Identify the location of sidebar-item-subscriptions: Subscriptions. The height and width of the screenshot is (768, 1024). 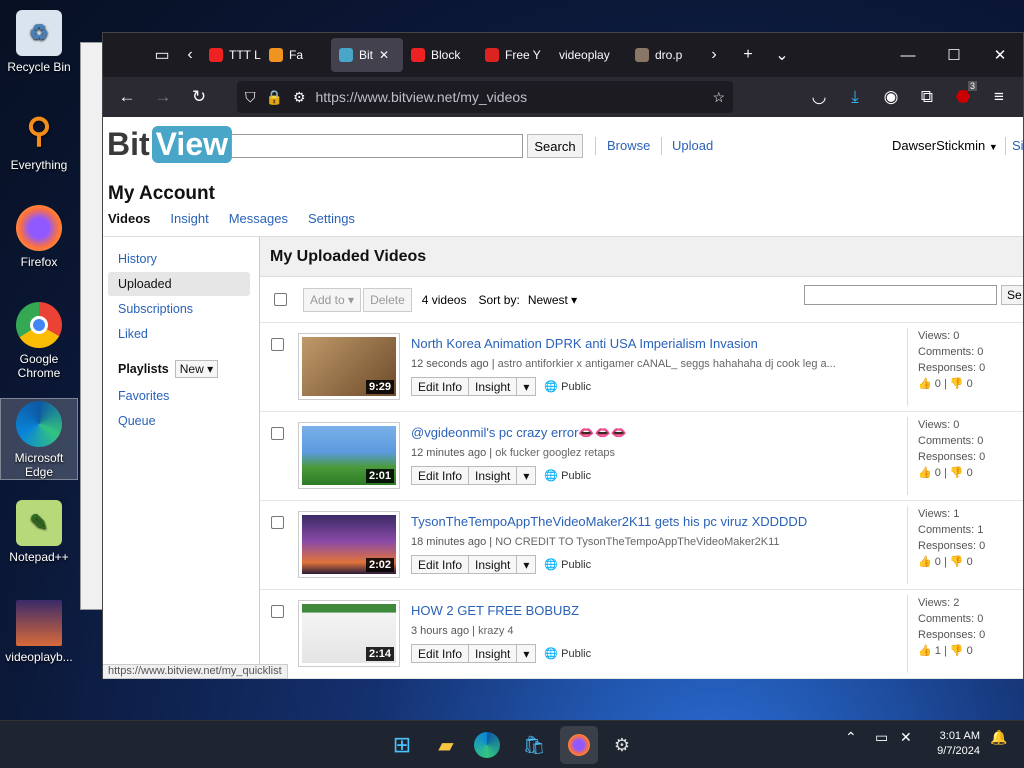
(179, 309).